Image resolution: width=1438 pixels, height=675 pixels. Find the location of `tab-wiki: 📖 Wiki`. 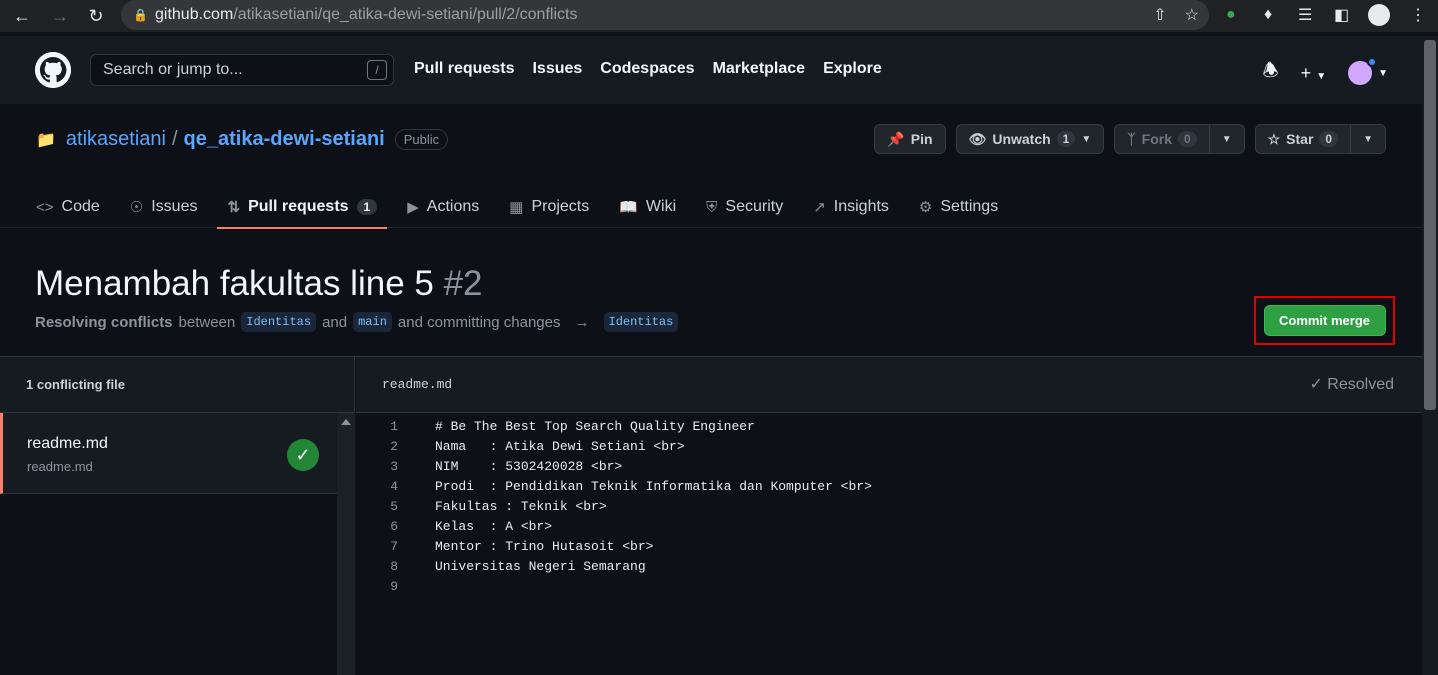

tab-wiki: 📖 Wiki is located at coordinates (647, 207).